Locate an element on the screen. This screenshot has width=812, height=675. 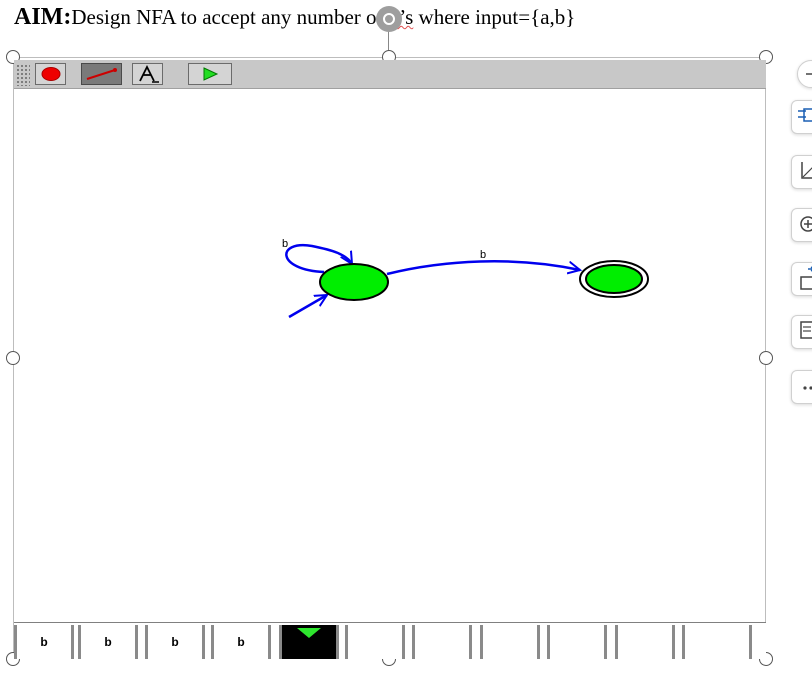
zoom-button is located at coordinates (801, 225).